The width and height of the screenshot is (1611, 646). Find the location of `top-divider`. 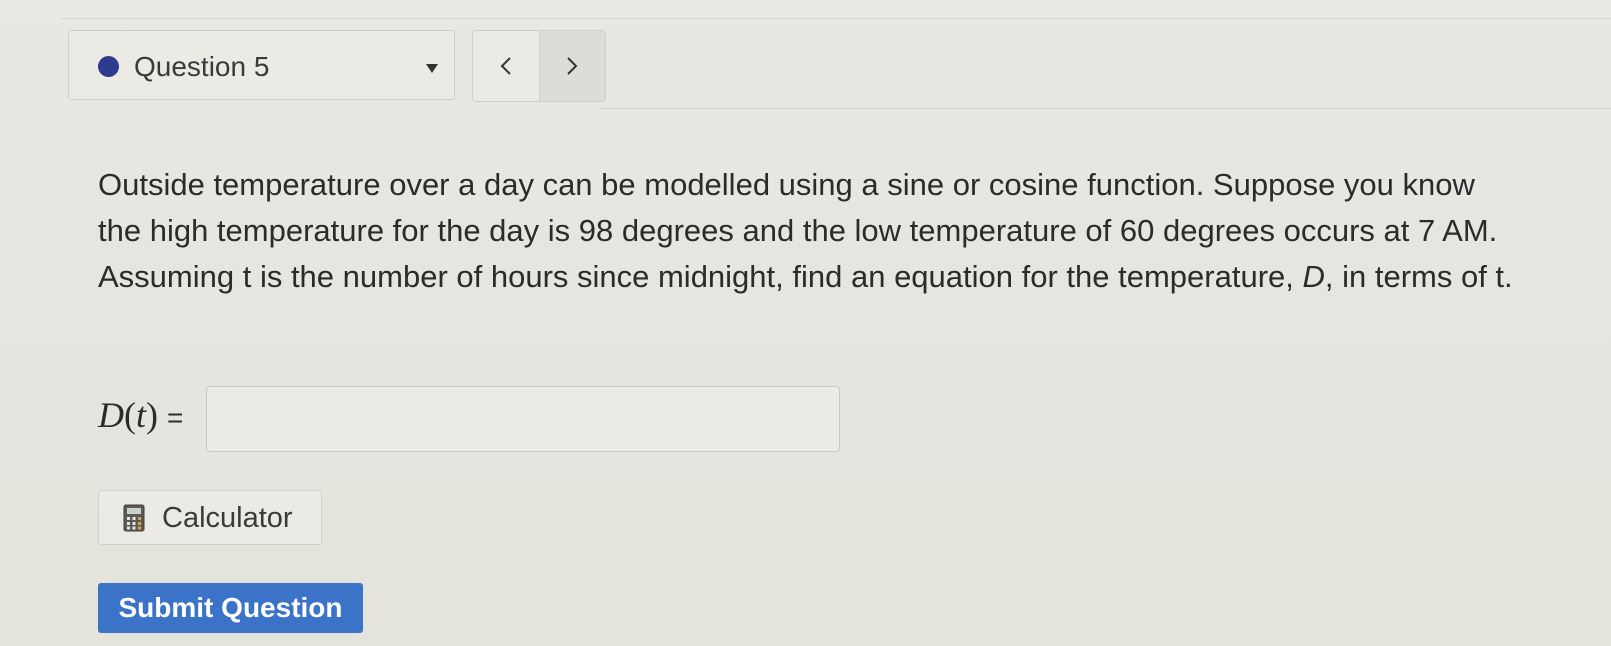

top-divider is located at coordinates (835, 18).